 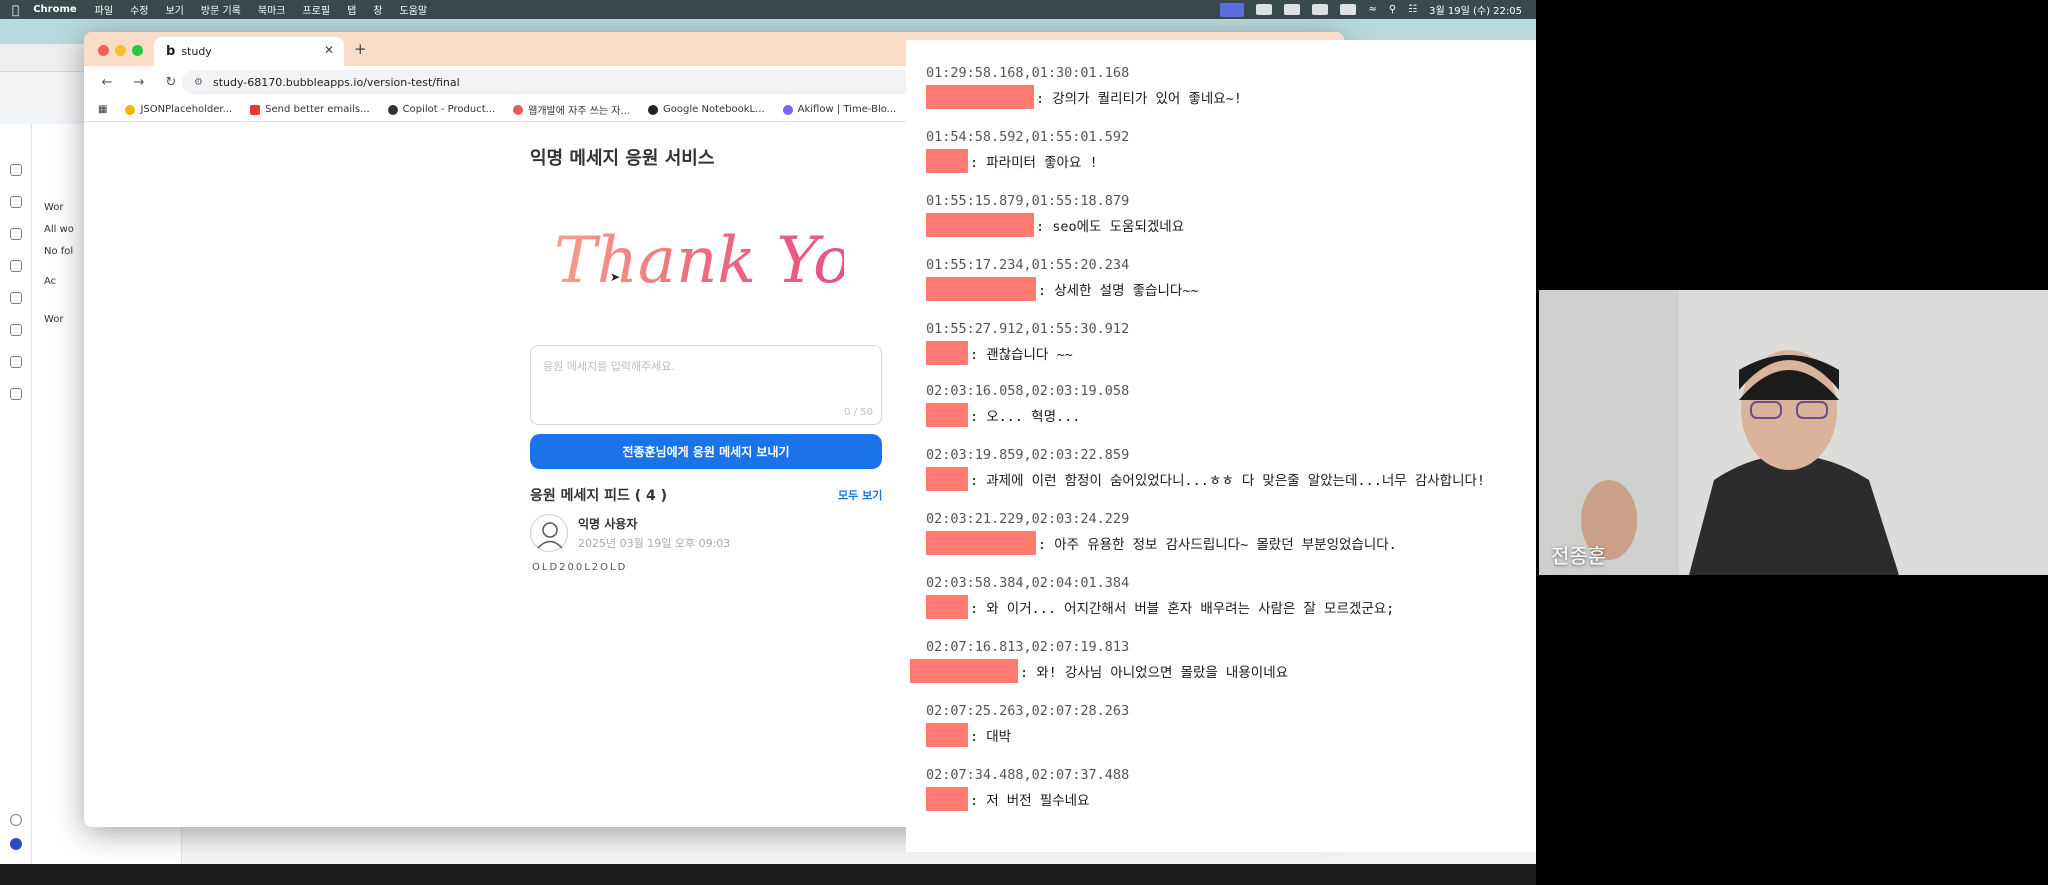 I want to click on char-counter: 0 / 50, so click(x=858, y=412).